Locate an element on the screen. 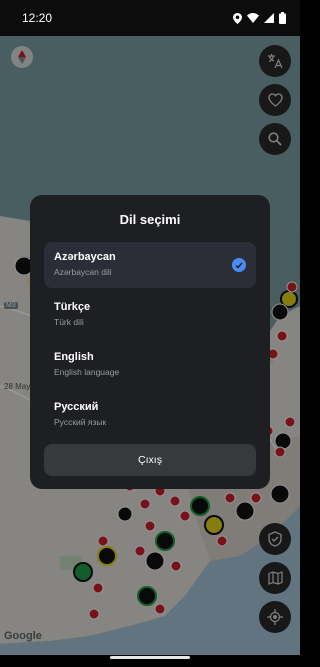 This screenshot has height=667, width=320. home-indicator is located at coordinates (150, 657).